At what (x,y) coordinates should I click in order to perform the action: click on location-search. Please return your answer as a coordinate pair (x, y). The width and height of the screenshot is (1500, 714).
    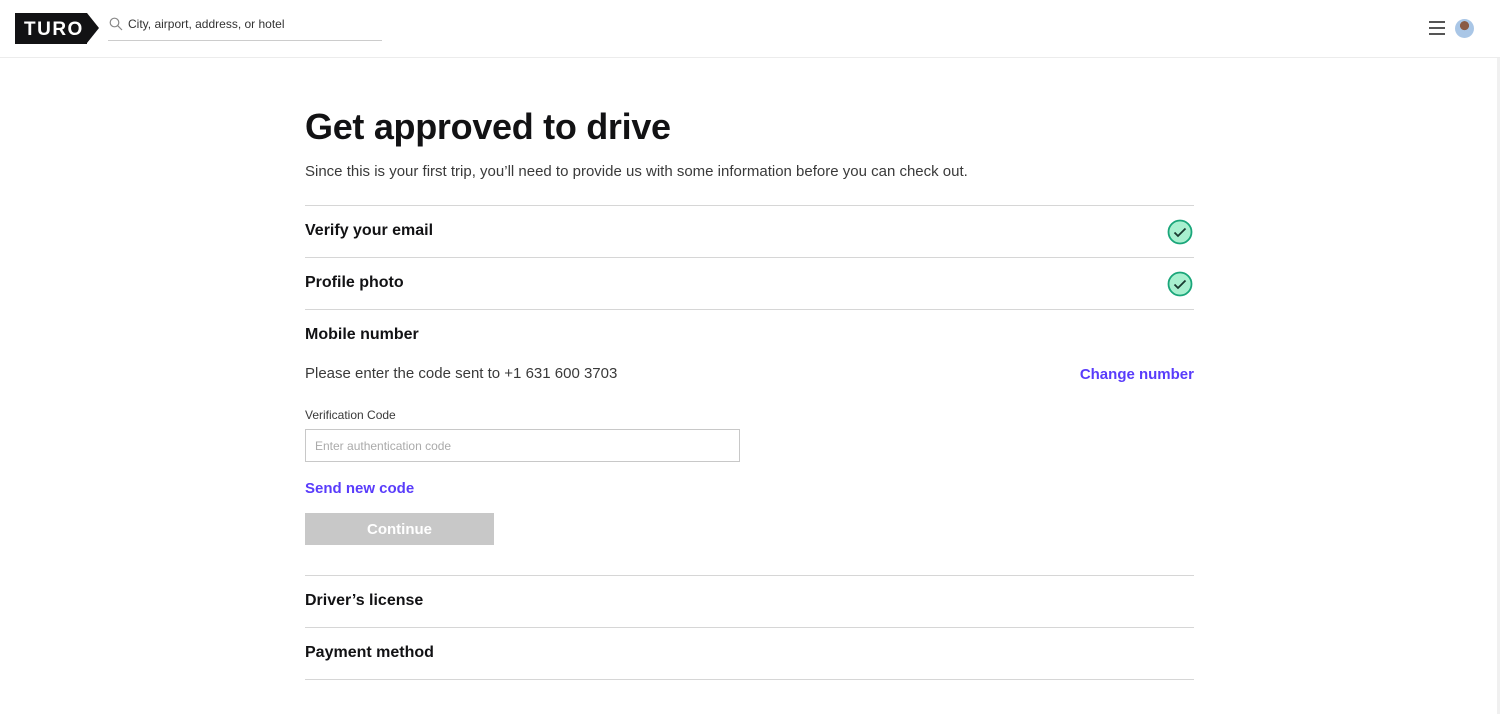
    Looking at the image, I should click on (245, 27).